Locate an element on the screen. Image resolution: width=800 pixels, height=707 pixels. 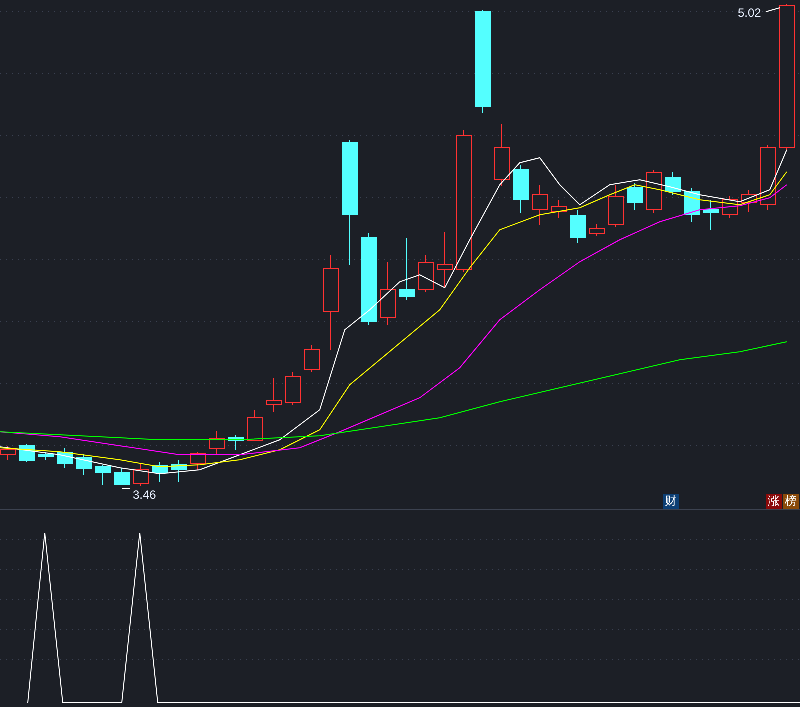
badge: 涨 is located at coordinates (774, 501).